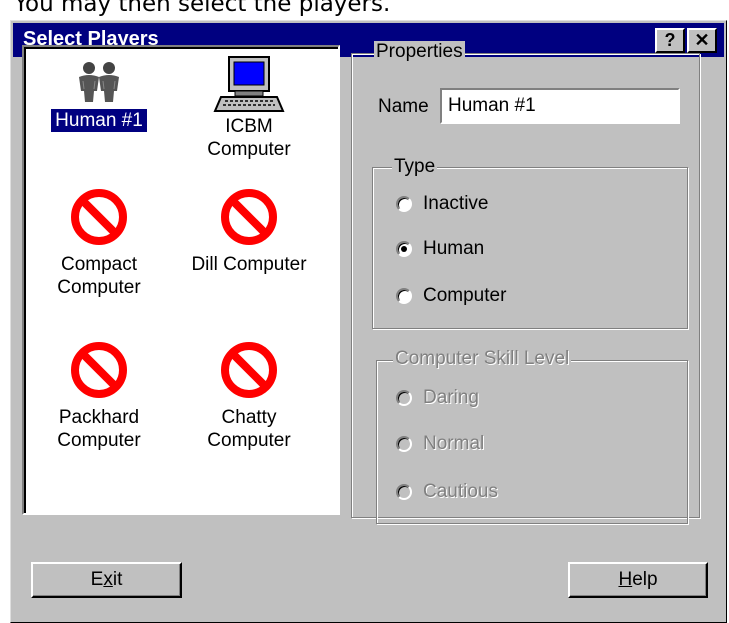 This screenshot has height=623, width=729. I want to click on radio-label: Cautious, so click(460, 491).